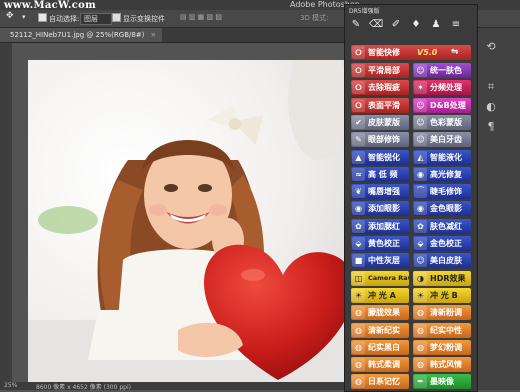 This screenshot has height=392, width=520. I want to click on paragraph-icon: ¶, so click(491, 127).